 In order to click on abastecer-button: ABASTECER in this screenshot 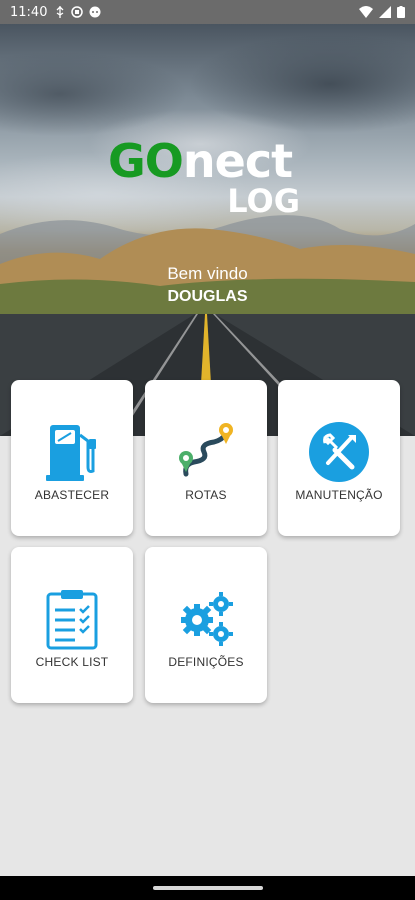, I will do `click(72, 458)`.